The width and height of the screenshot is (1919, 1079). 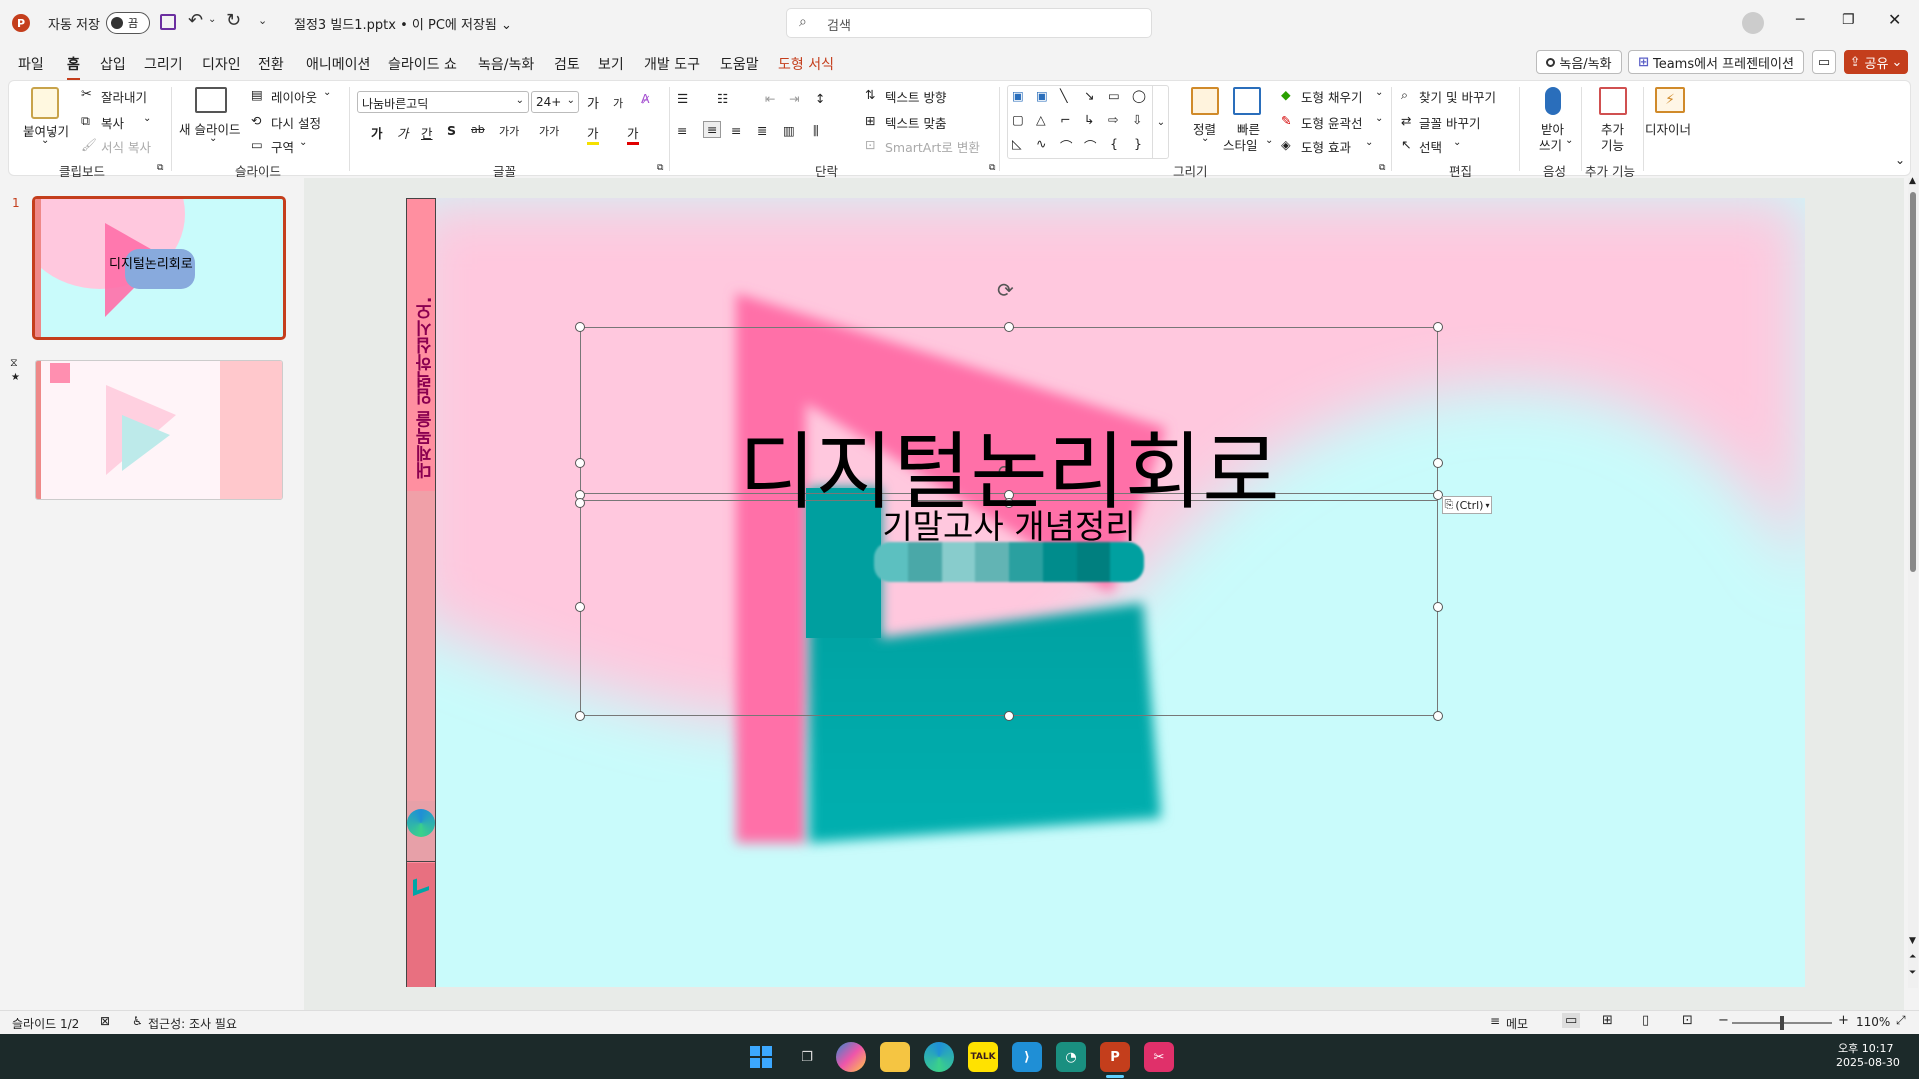 I want to click on next-slide-icon: ⏷, so click(x=1912, y=973).